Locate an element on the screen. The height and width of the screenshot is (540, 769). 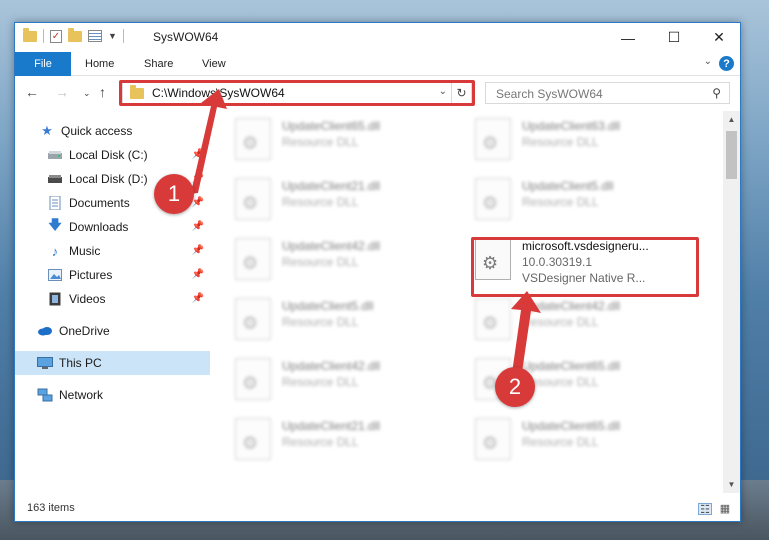
step-2-badge: 2 is located at coordinates (515, 387).